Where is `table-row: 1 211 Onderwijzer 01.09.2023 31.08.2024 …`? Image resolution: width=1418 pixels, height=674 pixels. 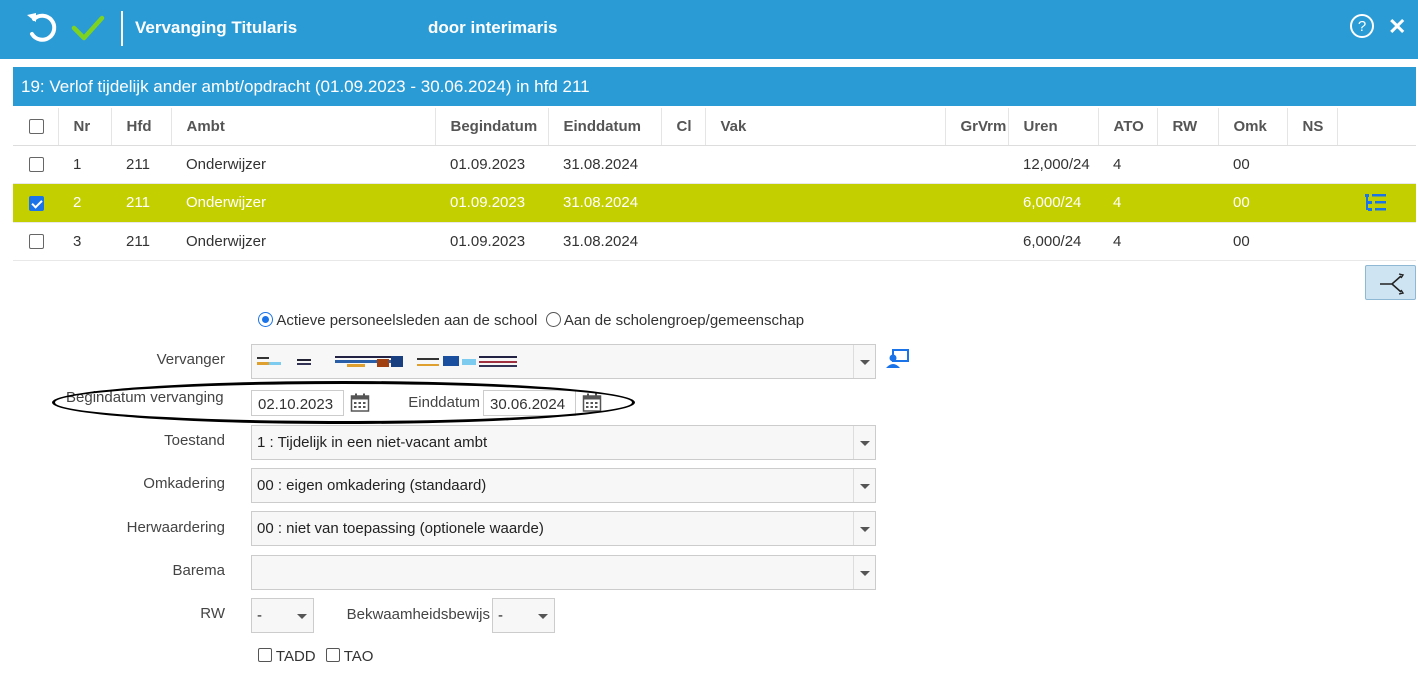
table-row: 1 211 Onderwijzer 01.09.2023 31.08.2024 … is located at coordinates (714, 164).